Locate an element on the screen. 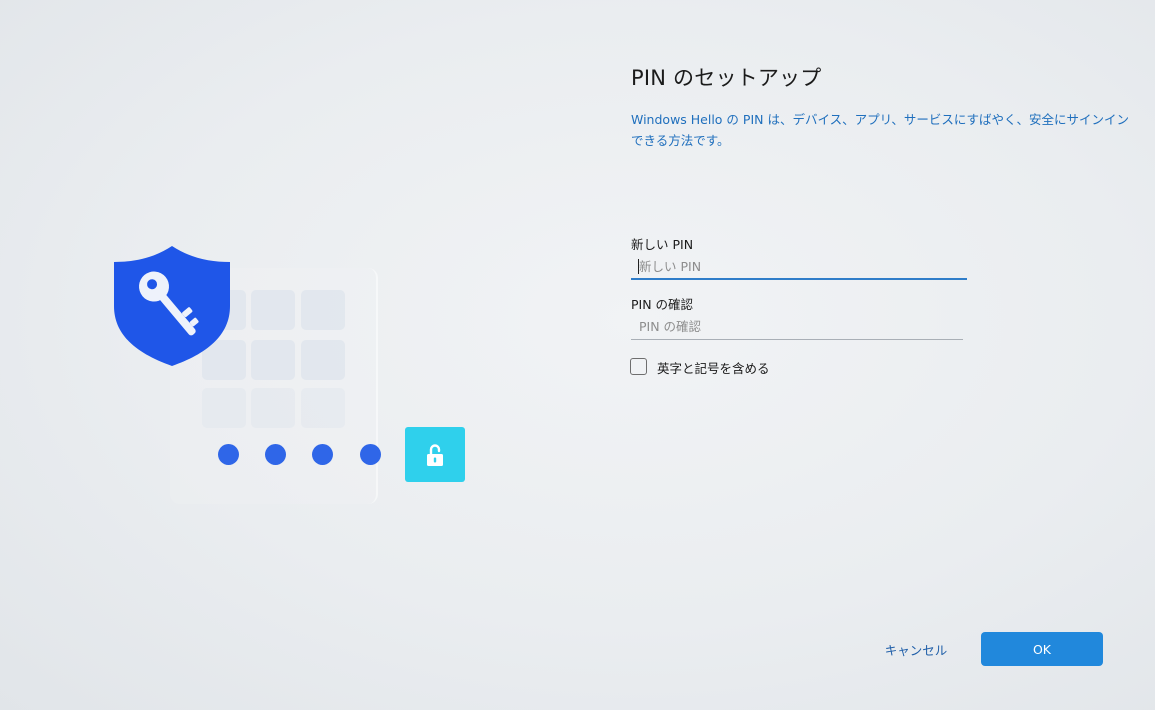  confirm-pin-label: PIN の確認 is located at coordinates (662, 304).